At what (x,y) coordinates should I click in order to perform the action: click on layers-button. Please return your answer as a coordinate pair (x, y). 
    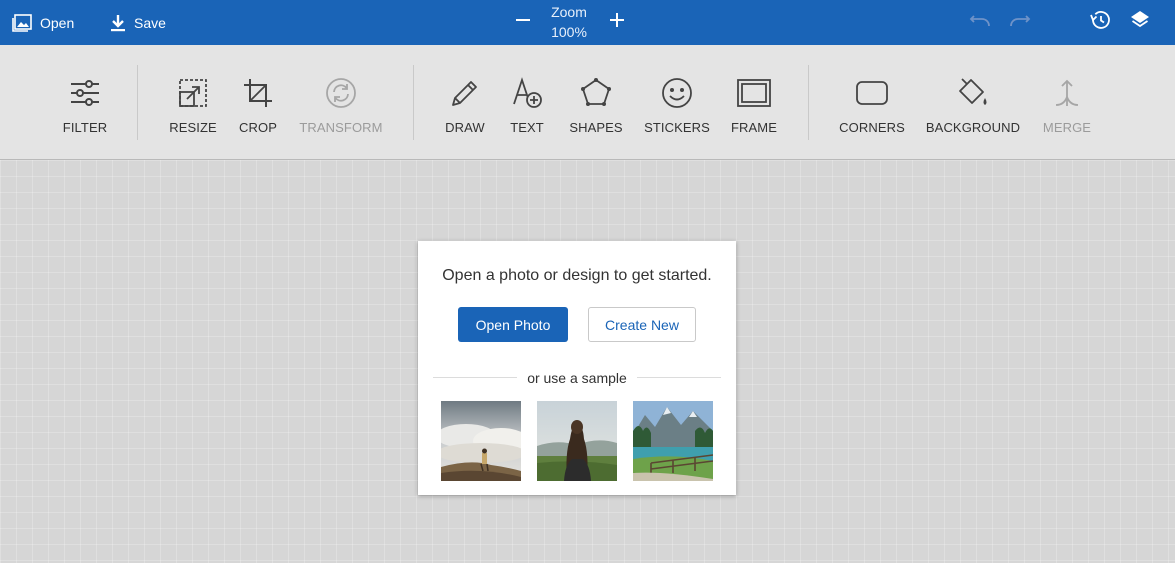
    Looking at the image, I should click on (1140, 22).